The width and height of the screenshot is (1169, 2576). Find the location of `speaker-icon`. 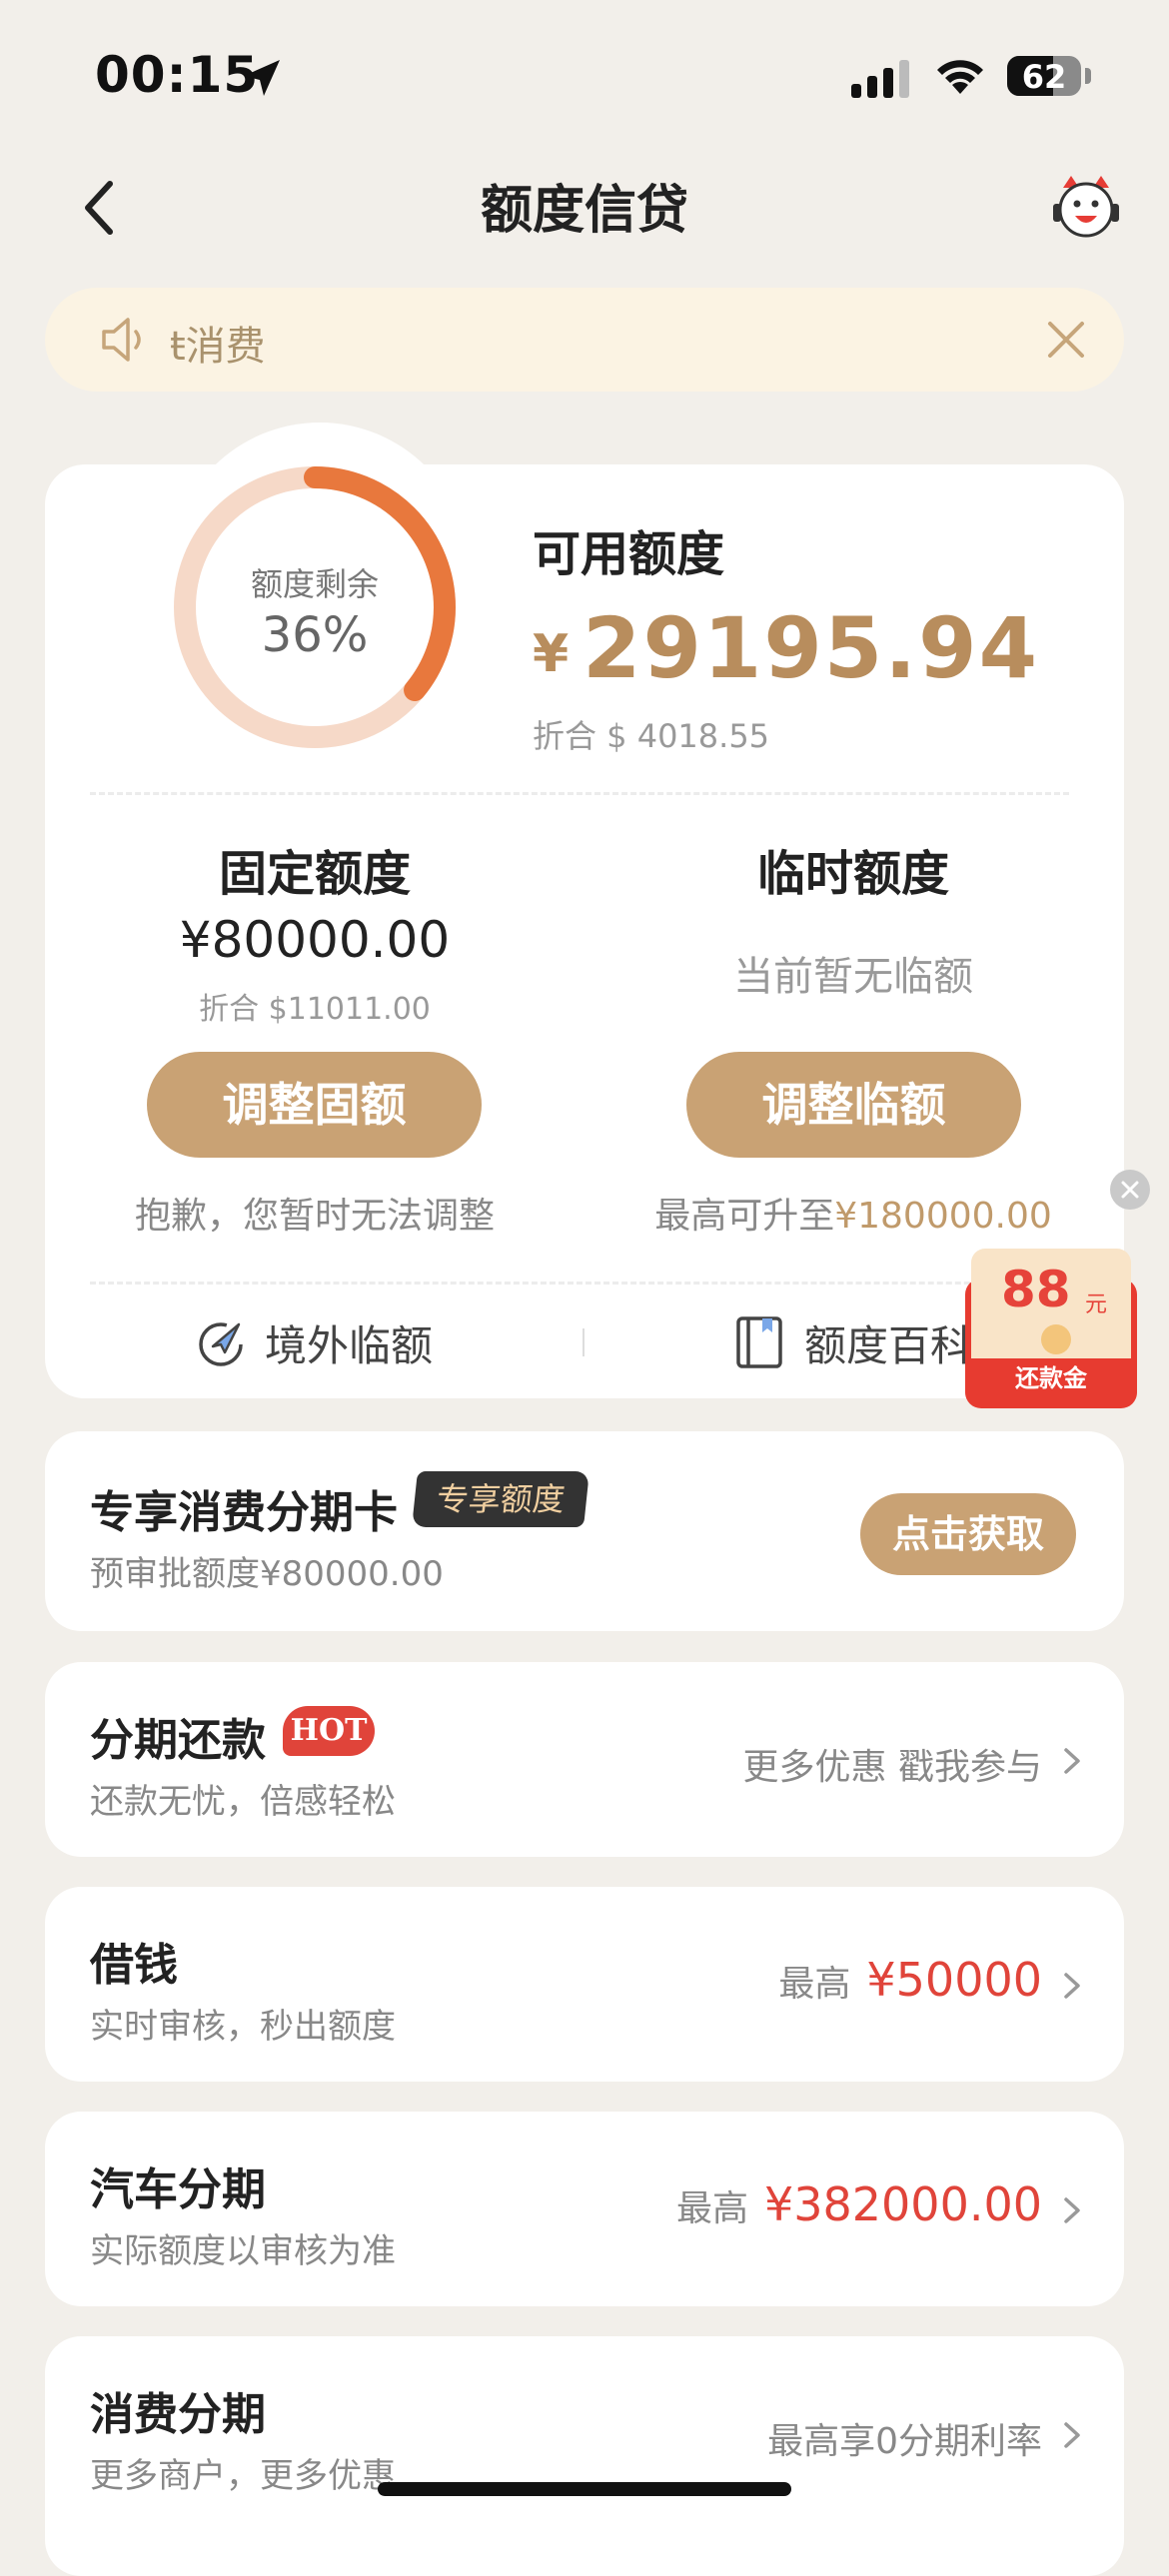

speaker-icon is located at coordinates (122, 340).